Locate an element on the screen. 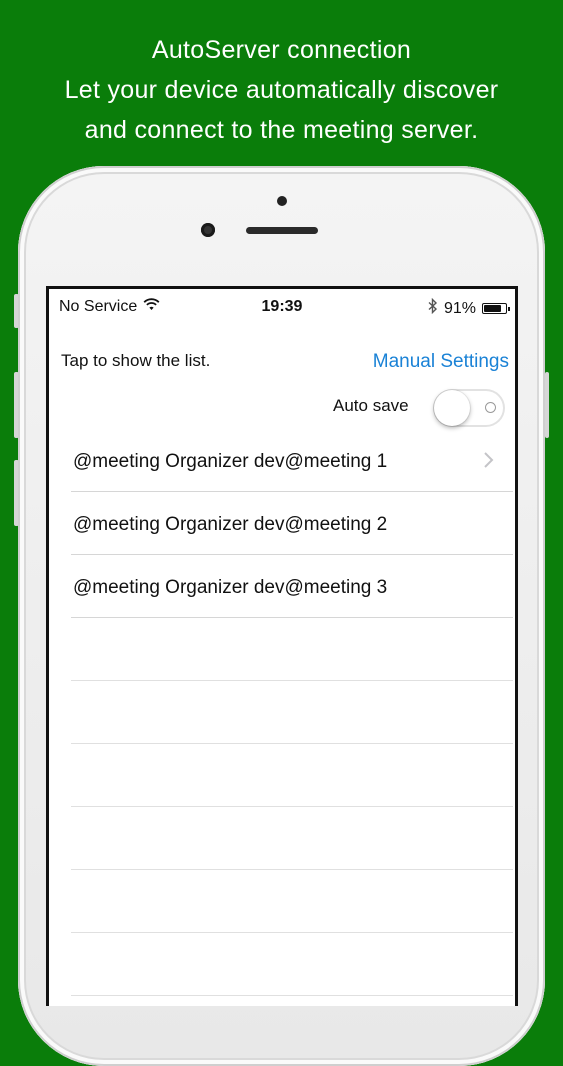 The height and width of the screenshot is (1066, 563). headline-line-3: and connect to the meeting server. is located at coordinates (281, 130).